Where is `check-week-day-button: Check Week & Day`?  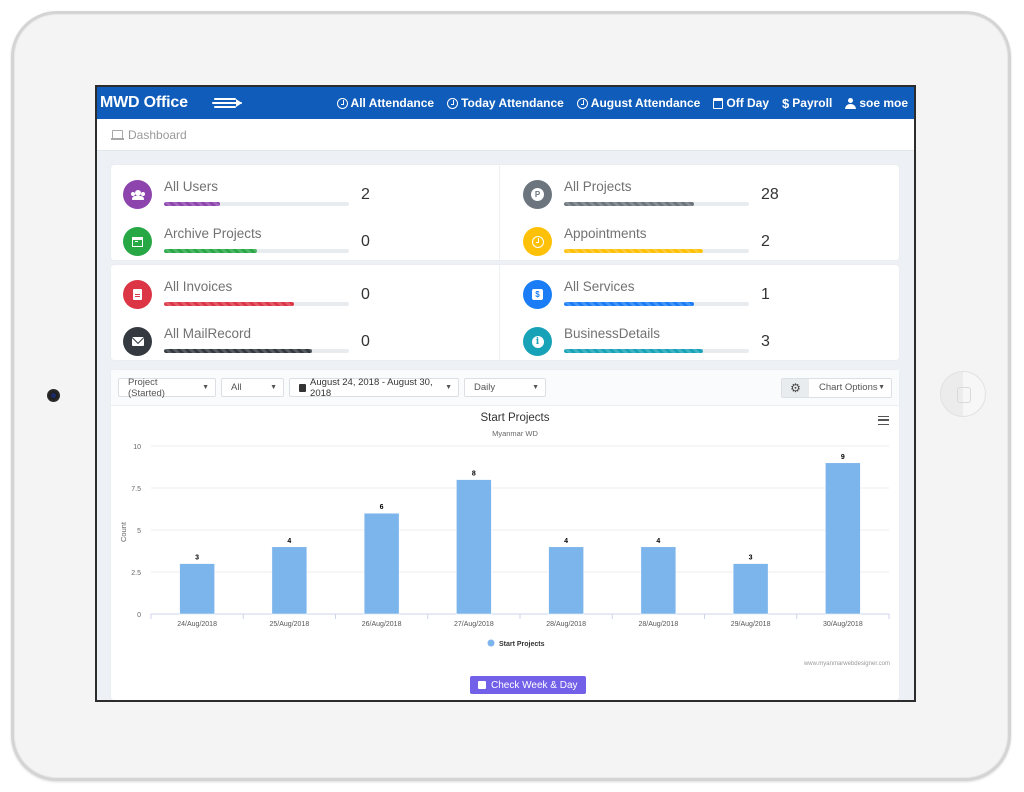 check-week-day-button: Check Week & Day is located at coordinates (528, 685).